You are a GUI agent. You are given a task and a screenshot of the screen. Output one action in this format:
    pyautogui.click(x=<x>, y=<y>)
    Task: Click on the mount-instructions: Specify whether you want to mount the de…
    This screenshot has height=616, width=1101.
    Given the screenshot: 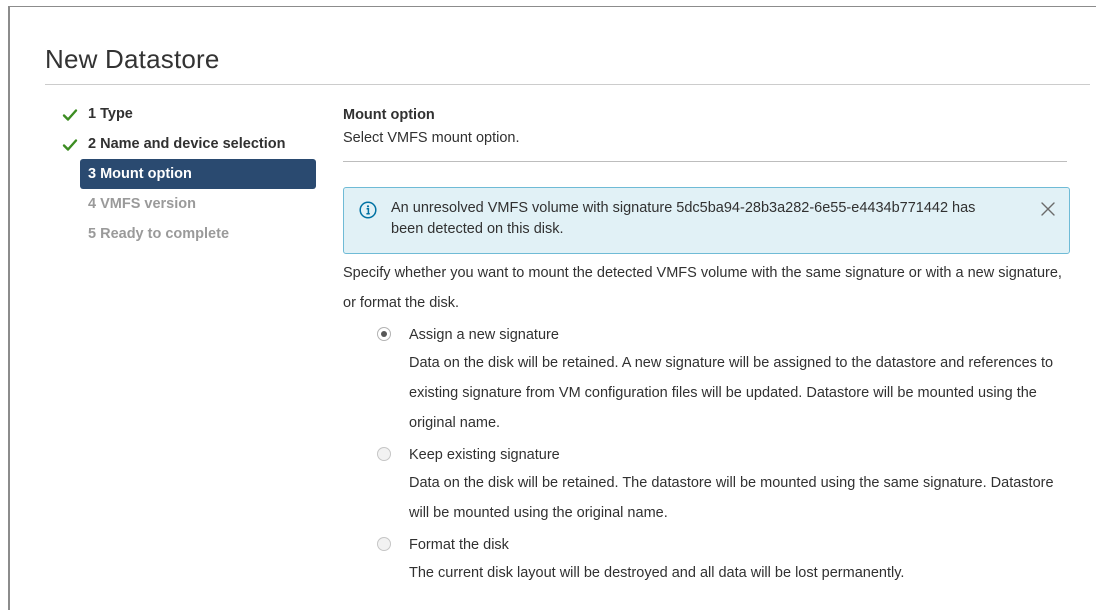 What is the action you would take?
    pyautogui.click(x=702, y=288)
    